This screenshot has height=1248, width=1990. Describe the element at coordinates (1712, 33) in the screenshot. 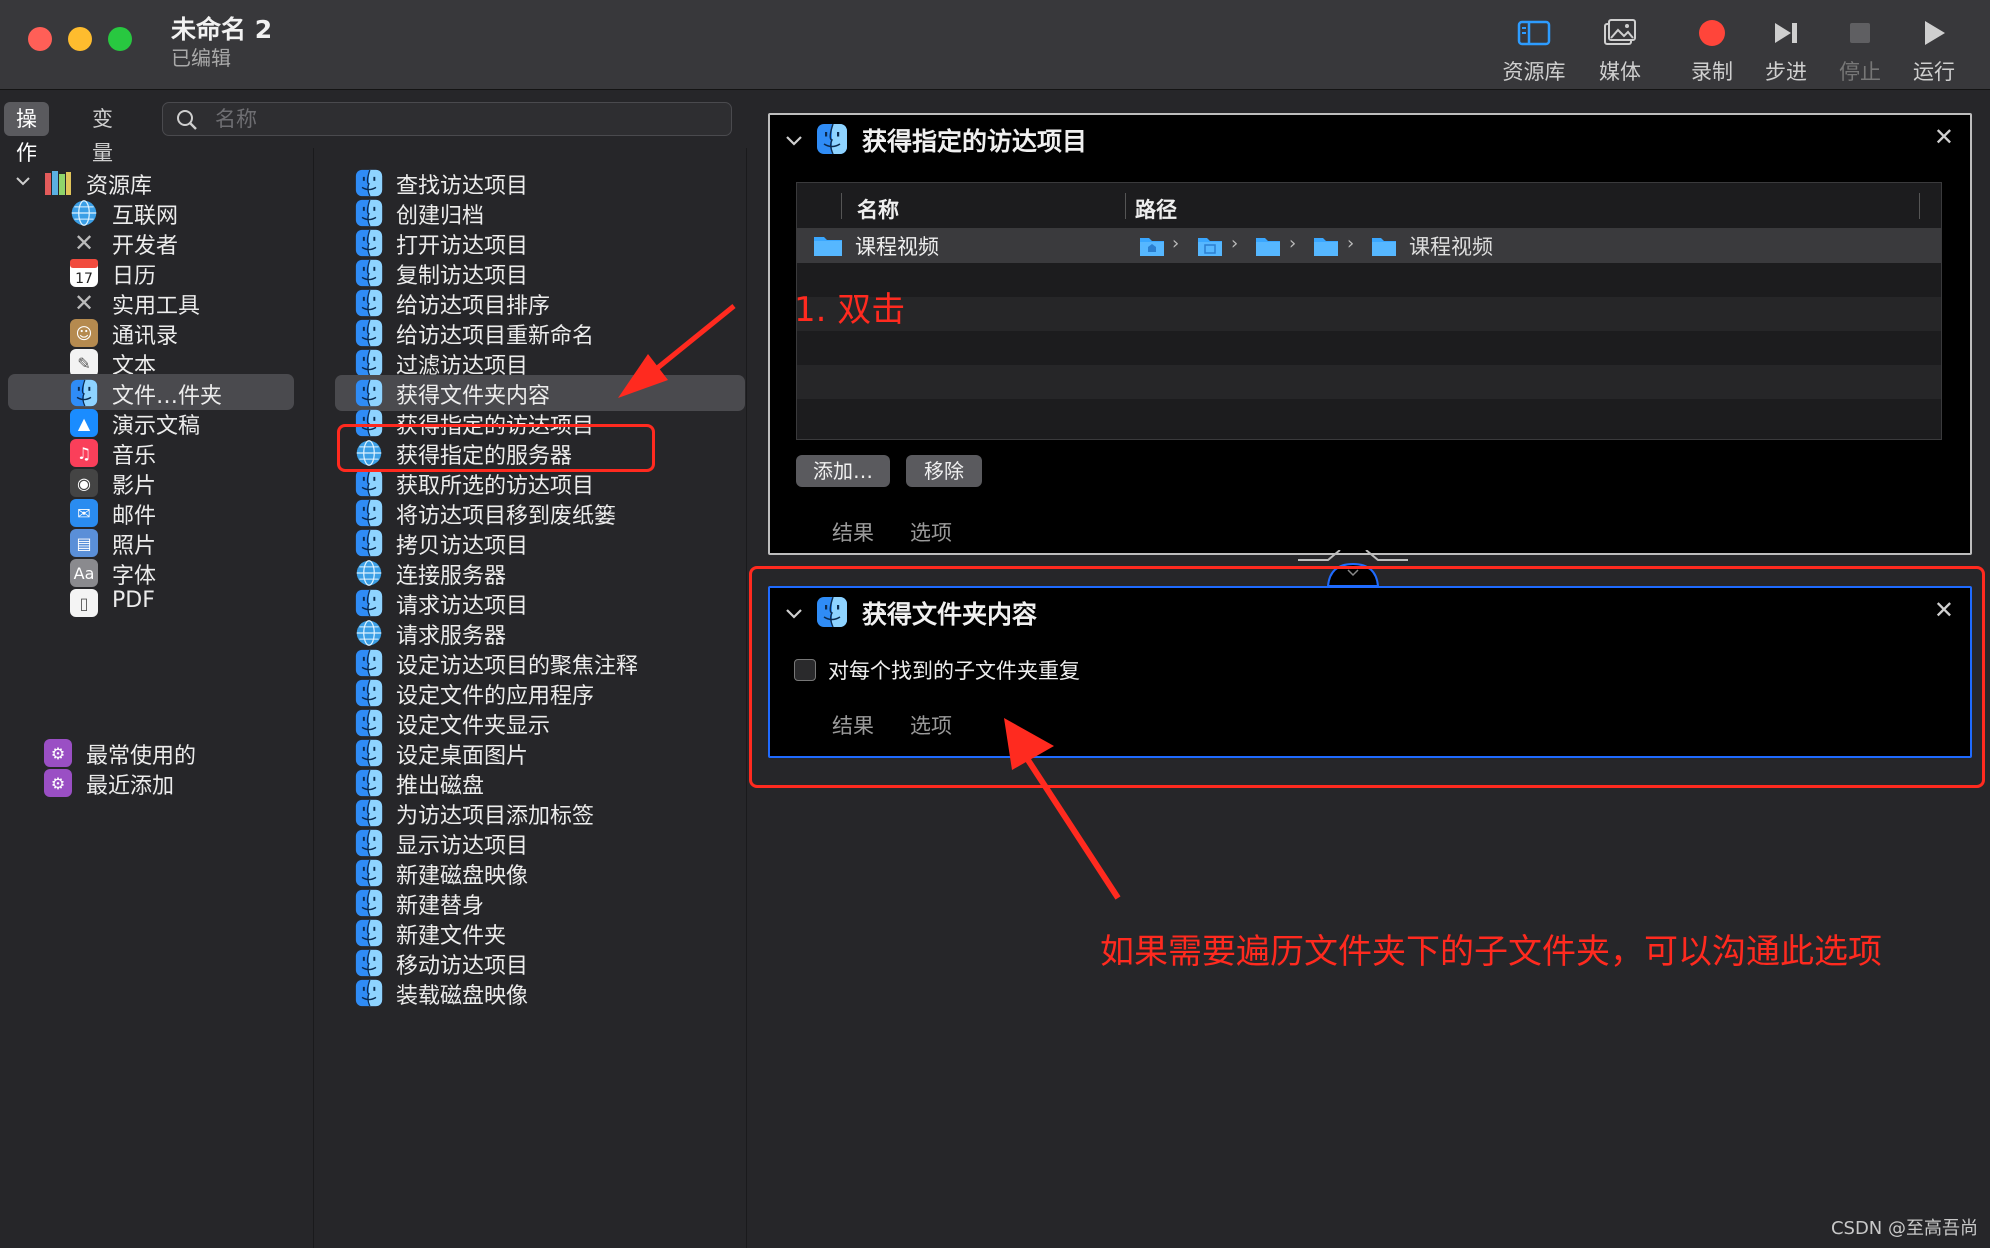

I see `record-icon` at that location.